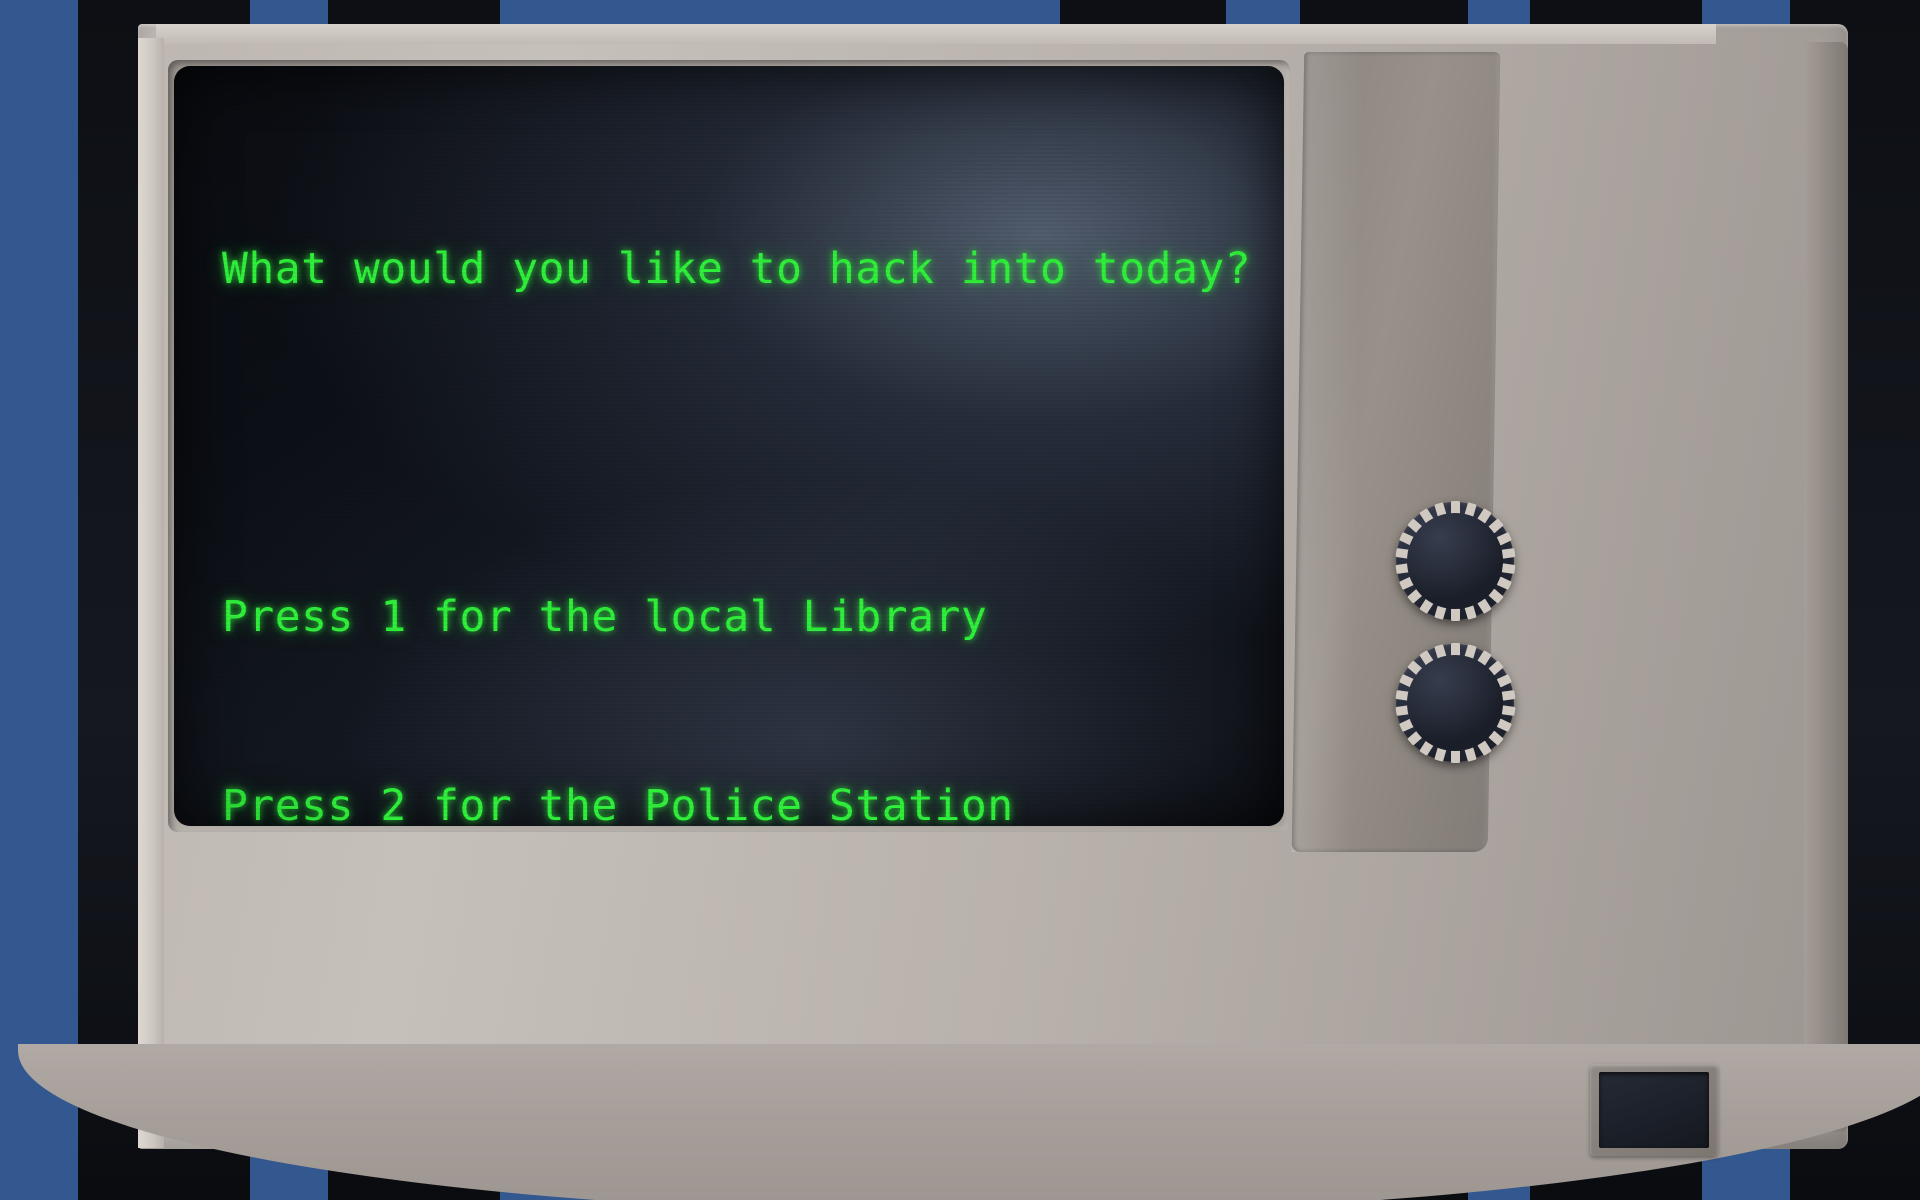 Image resolution: width=1920 pixels, height=1200 pixels. I want to click on power-button, so click(1654, 1110).